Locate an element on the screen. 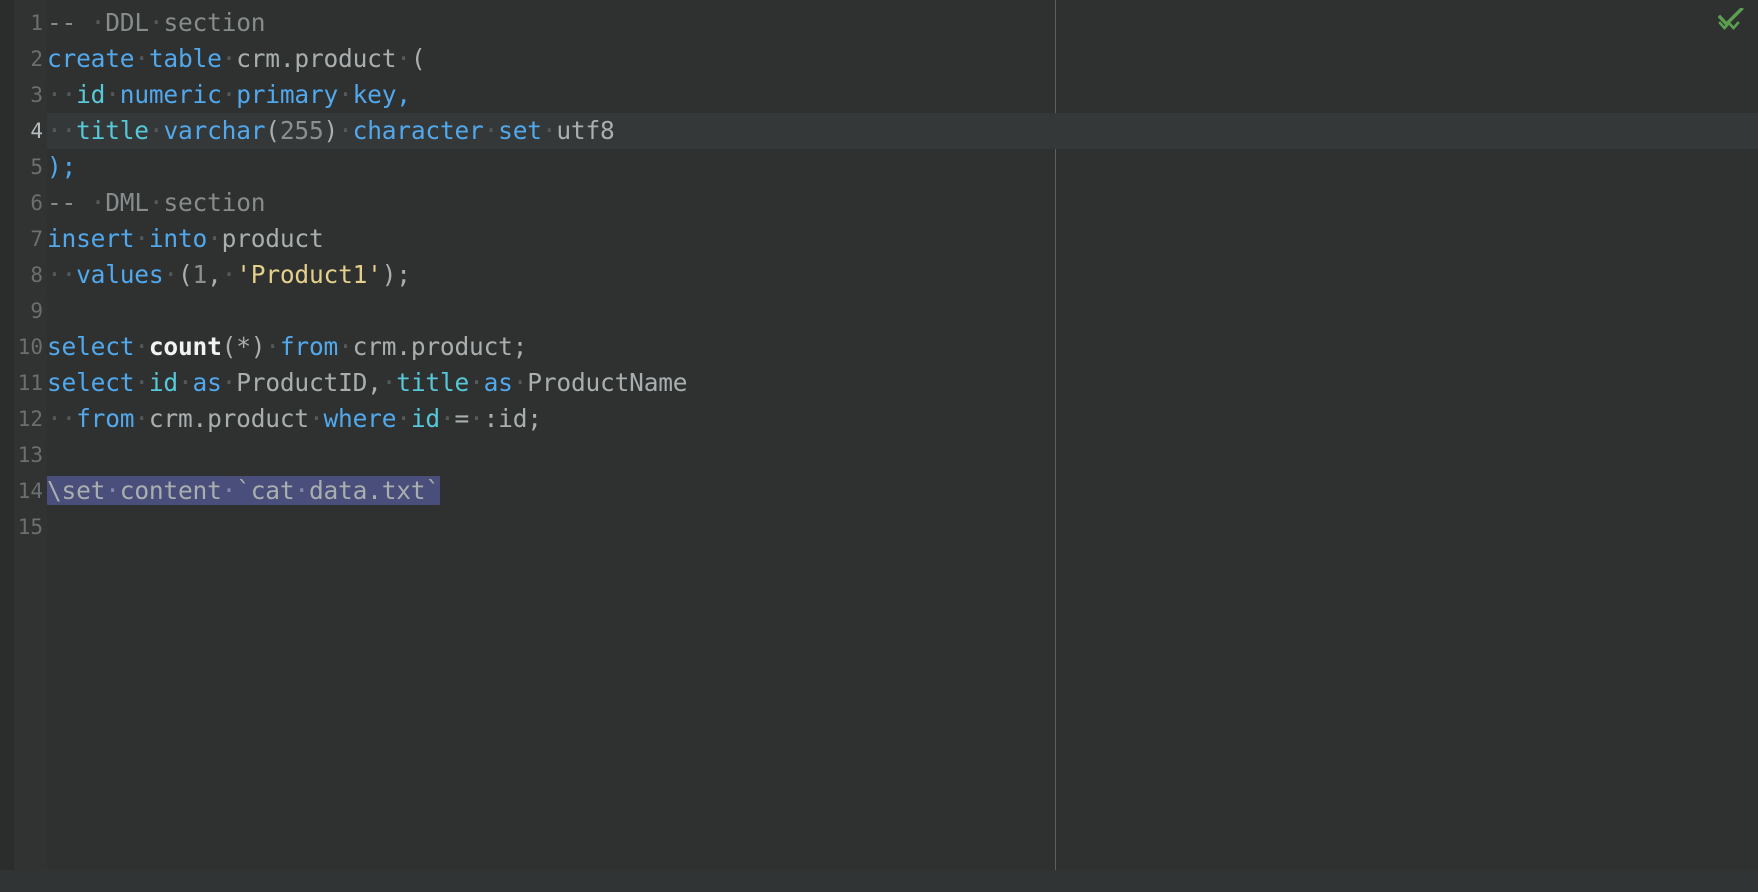  line-text: ··id·numeric·primary·key, is located at coordinates (229, 94).